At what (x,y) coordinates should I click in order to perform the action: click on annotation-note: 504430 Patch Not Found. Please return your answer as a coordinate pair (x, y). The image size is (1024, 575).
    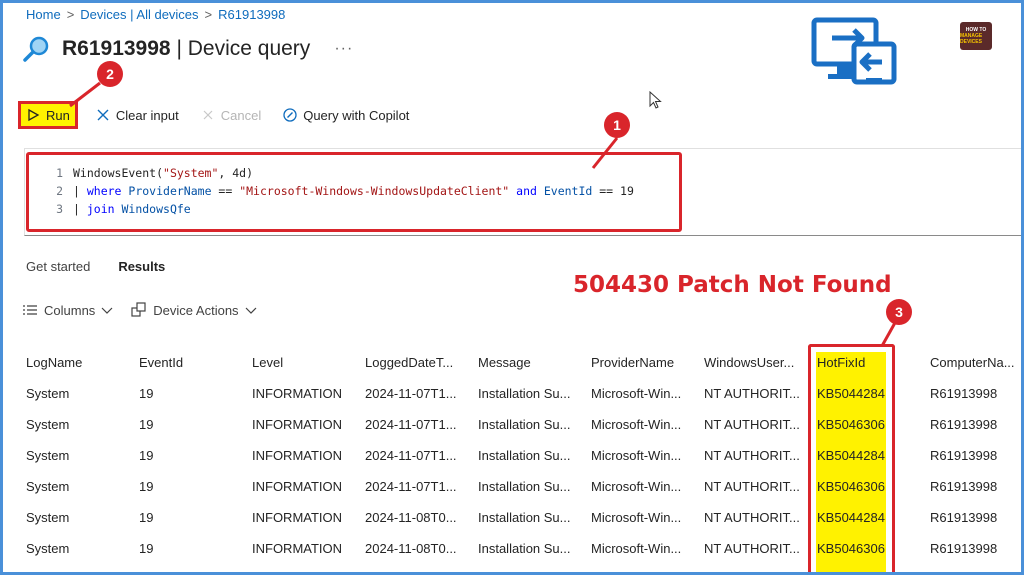
    Looking at the image, I should click on (732, 285).